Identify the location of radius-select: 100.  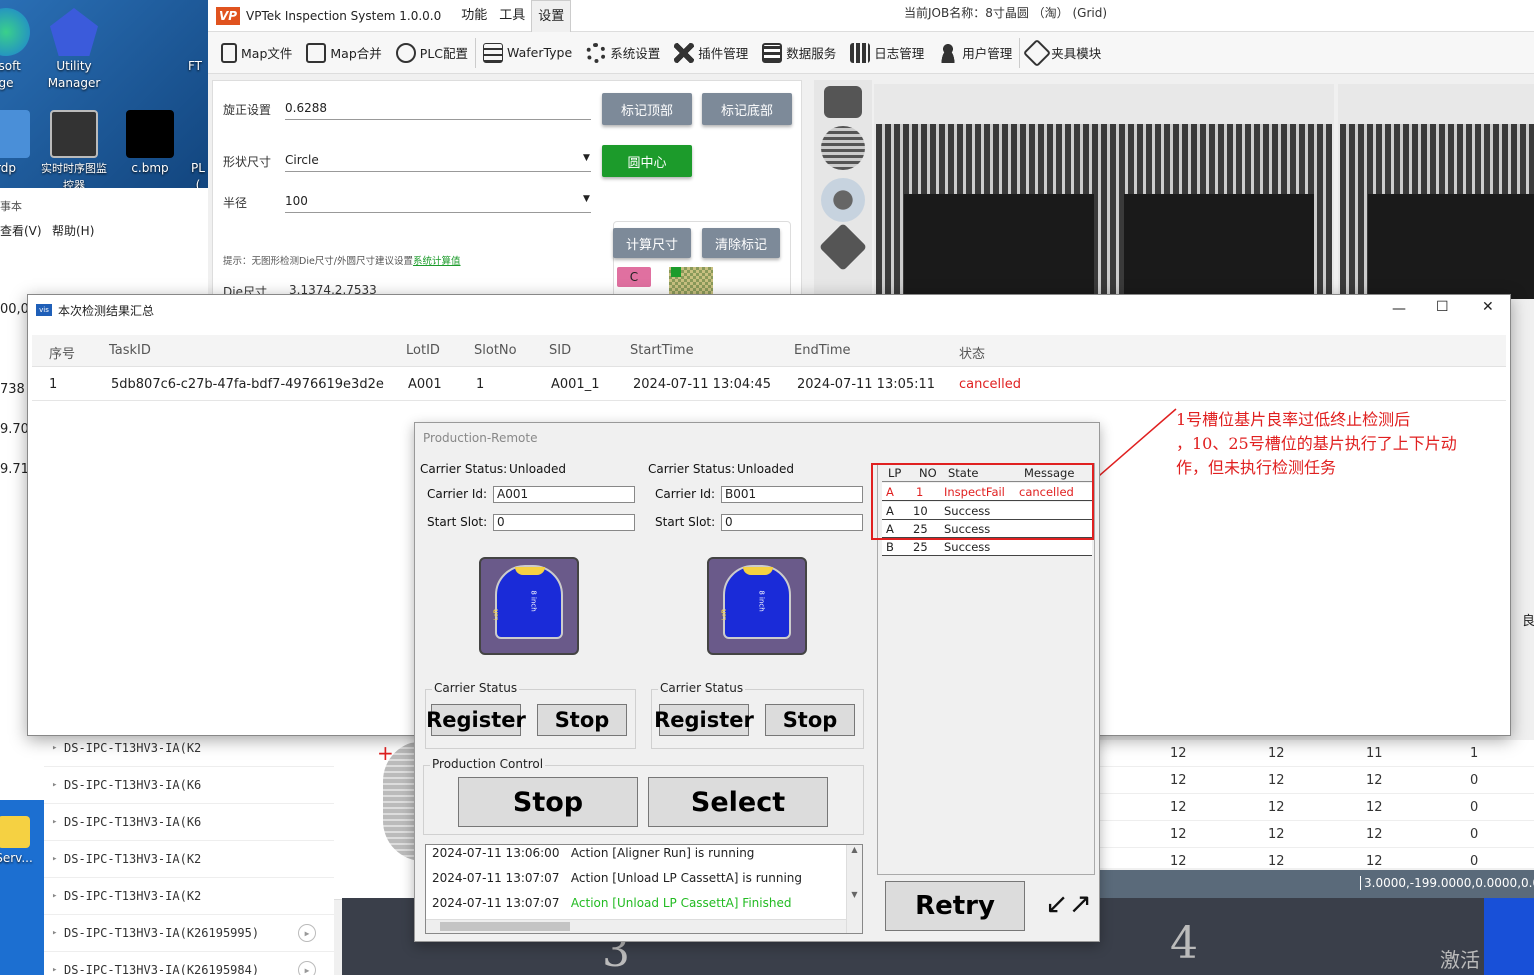
(438, 203).